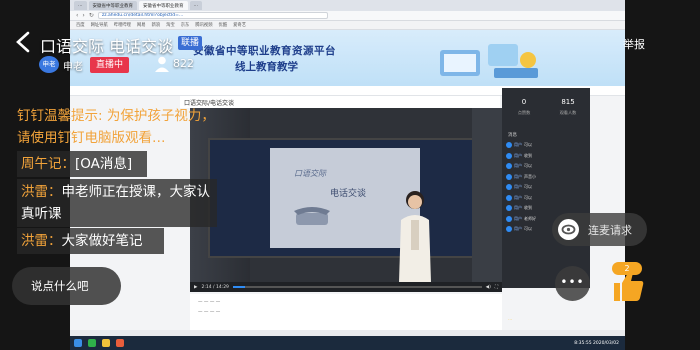  Describe the element at coordinates (190, 43) in the screenshot. I see `joint-broadcast-badge: 联播` at that location.